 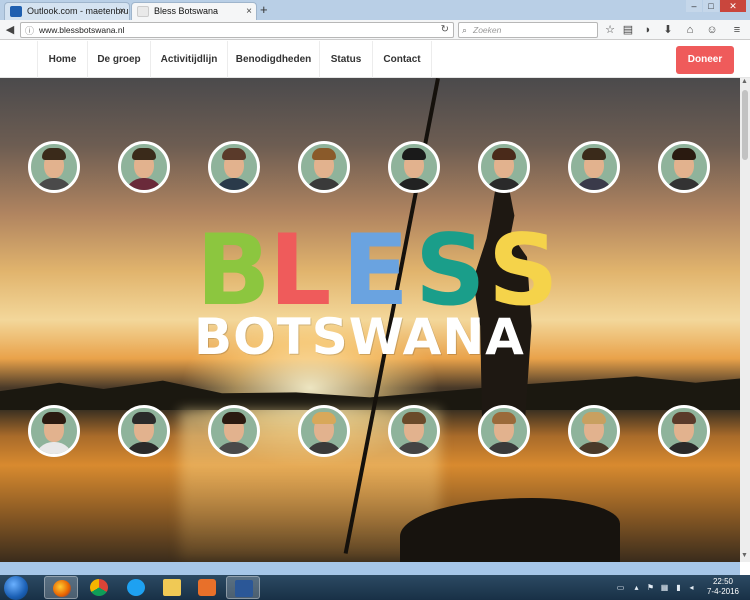 What do you see at coordinates (691, 587) in the screenshot?
I see `tray-volume-icon: ◂` at bounding box center [691, 587].